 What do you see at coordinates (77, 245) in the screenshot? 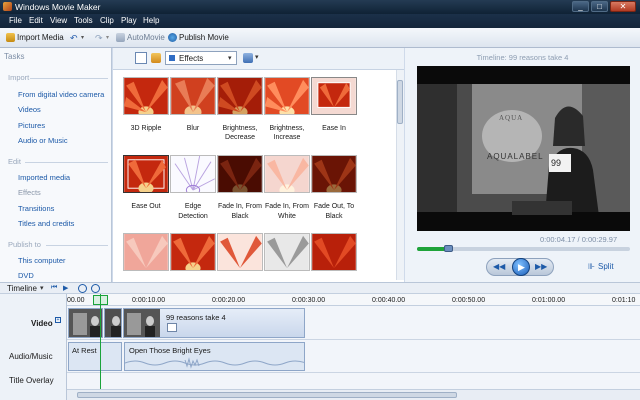
I see `divider` at bounding box center [77, 245].